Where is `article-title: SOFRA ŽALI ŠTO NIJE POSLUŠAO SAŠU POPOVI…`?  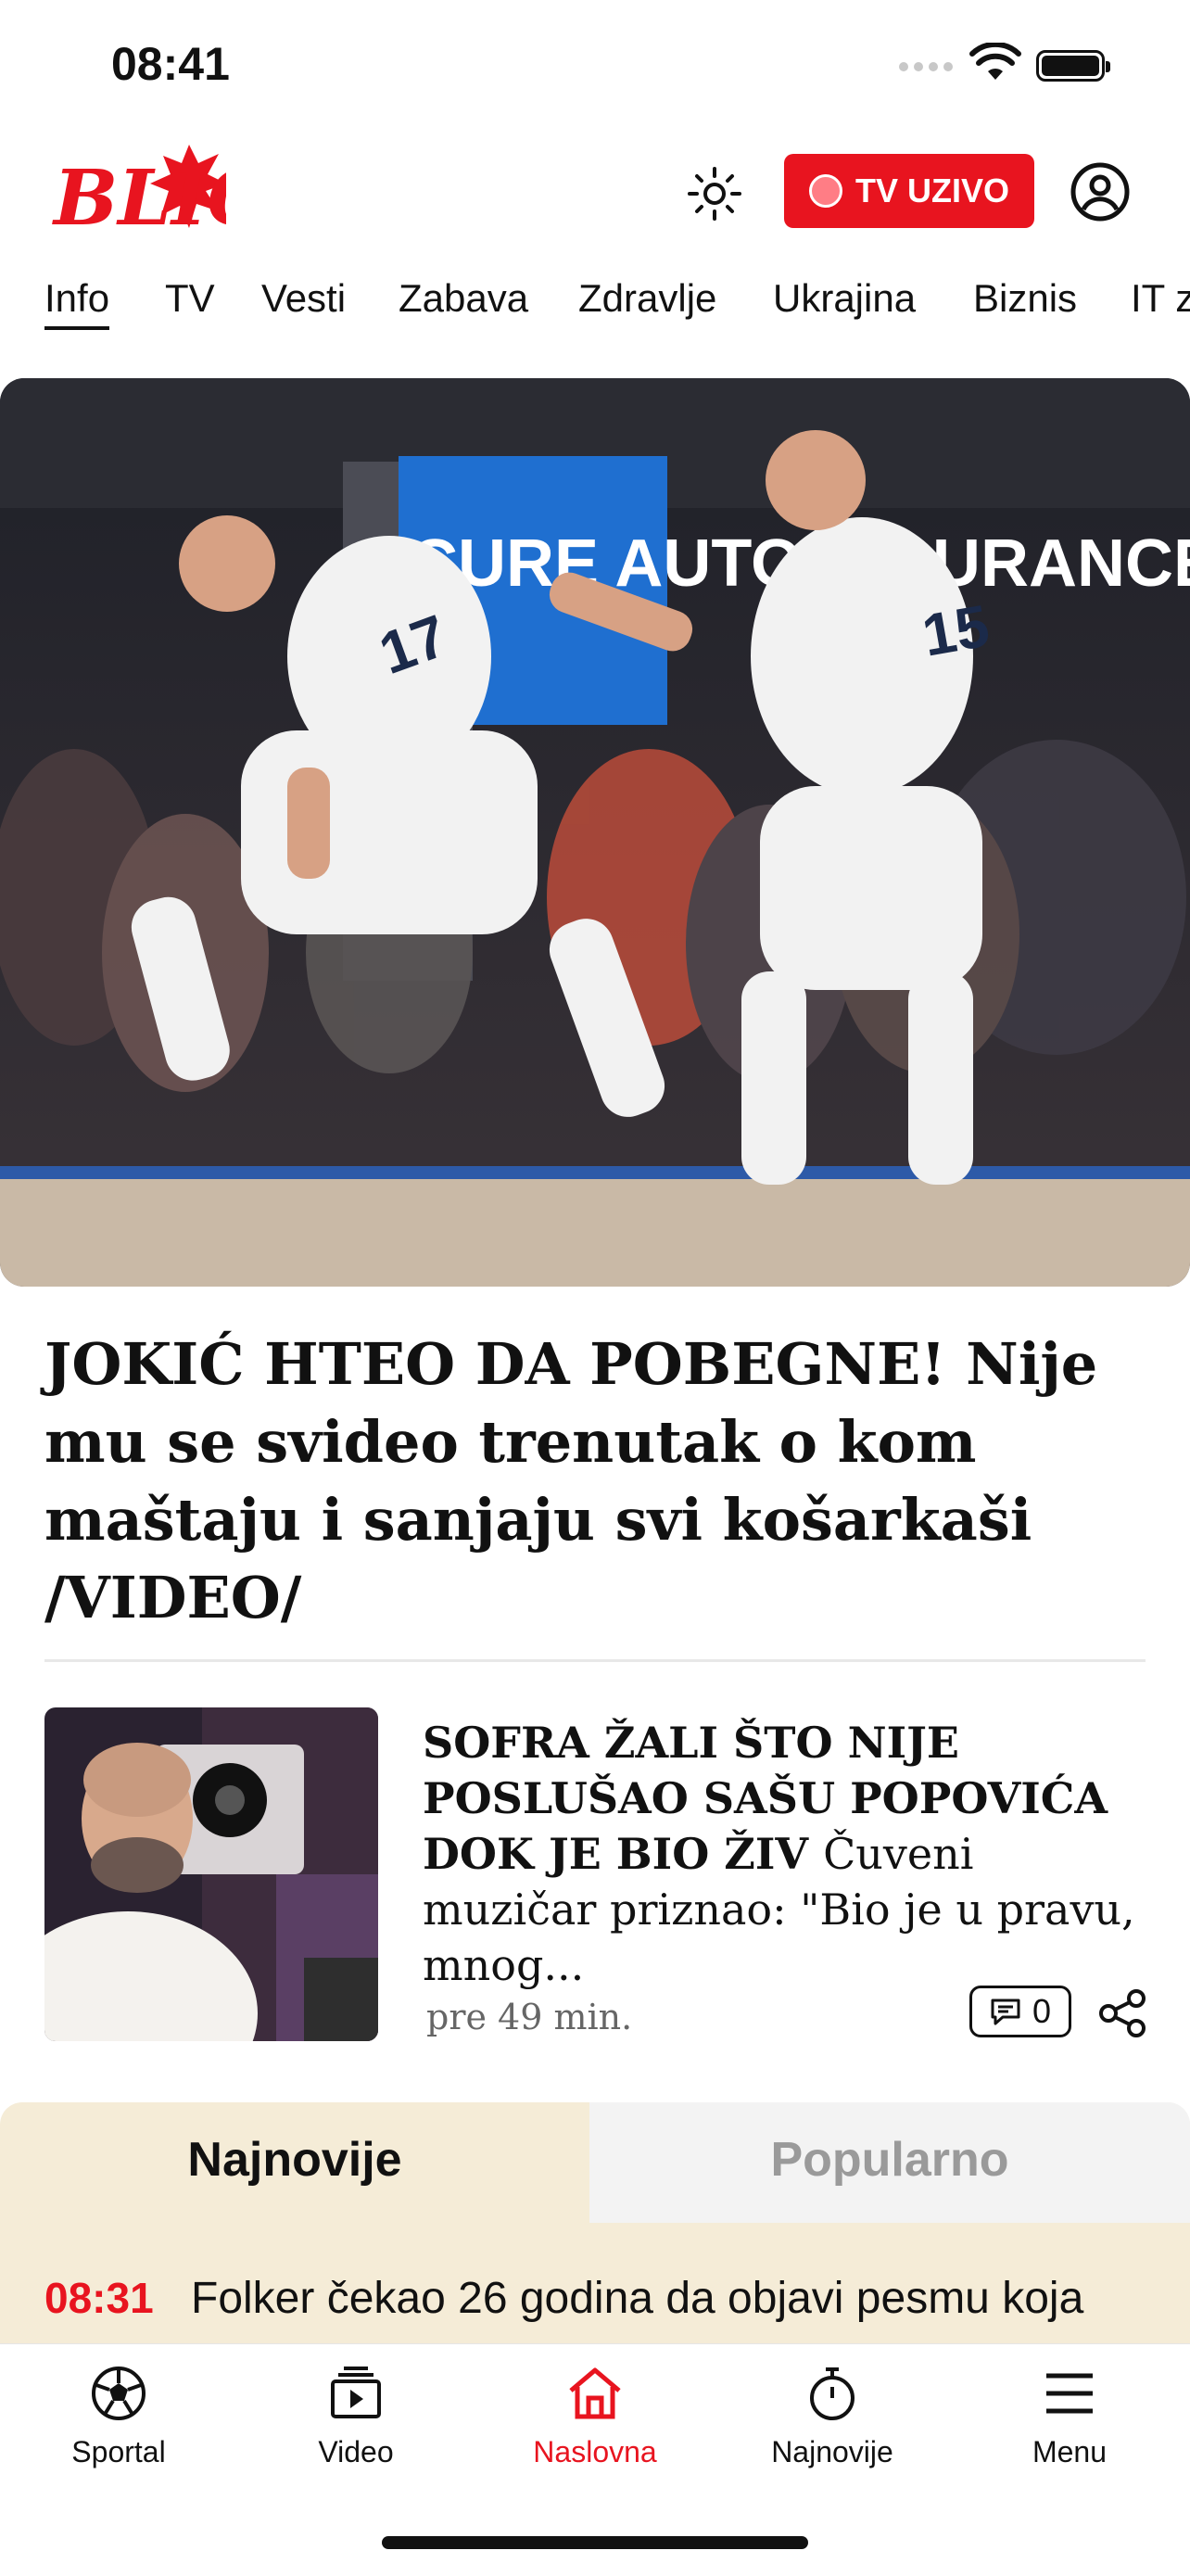
article-title: SOFRA ŽALI ŠTO NIJE POSLUŠAO SAŠU POPOVI… is located at coordinates (789, 1854).